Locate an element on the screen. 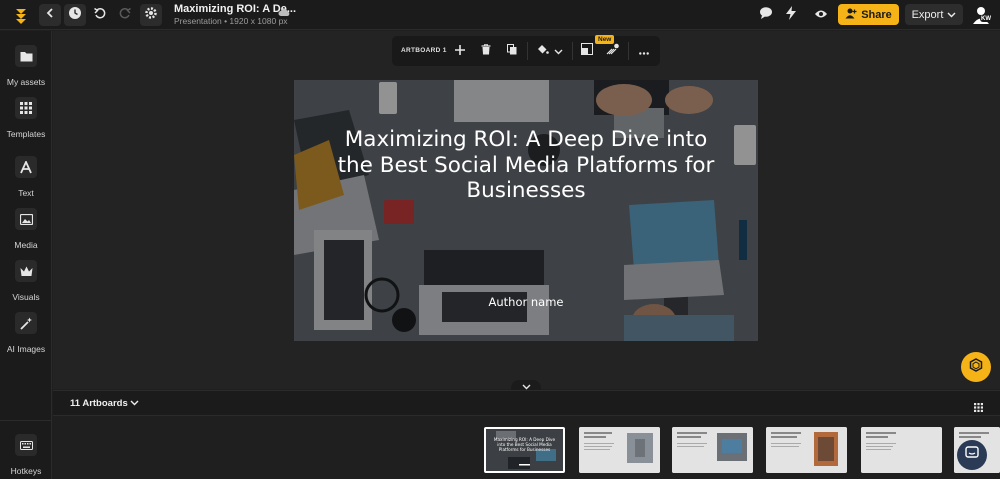 This screenshot has height=479, width=1000. fill-color-dropdown is located at coordinates (558, 51).